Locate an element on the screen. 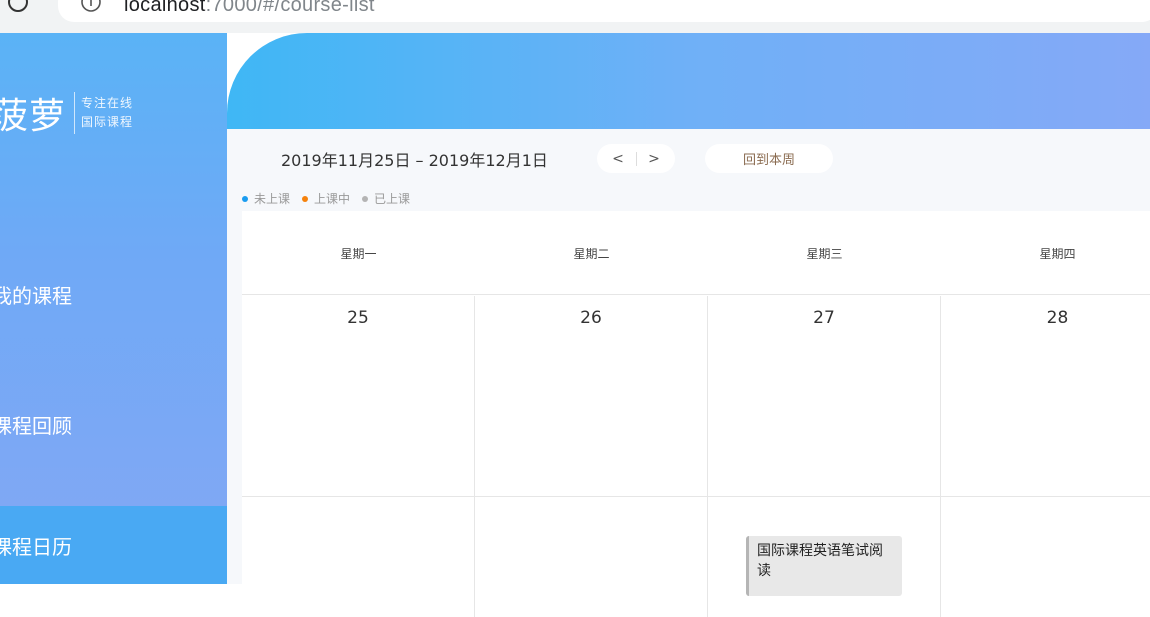  sidebar-item-label: 我的课程 is located at coordinates (36, 295).